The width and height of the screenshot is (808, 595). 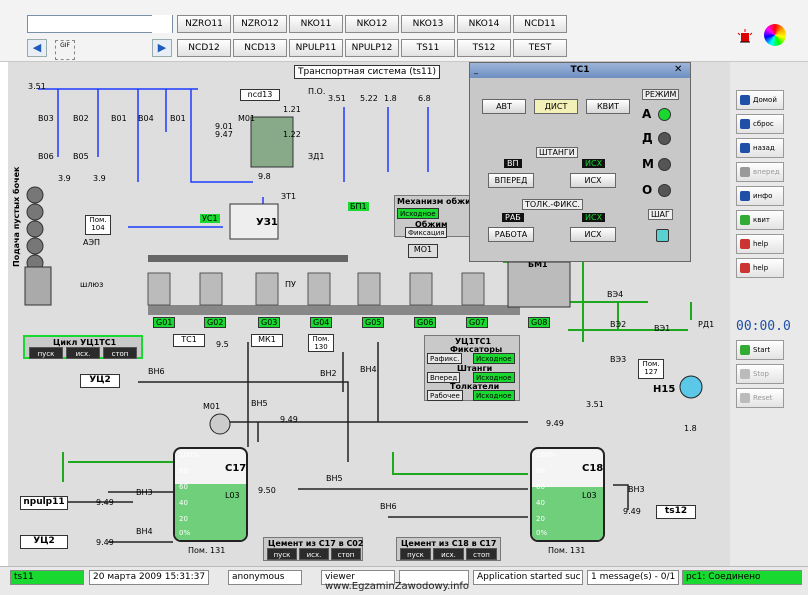 What do you see at coordinates (423, 251) in the screenshot?
I see `mo1-label: МО1` at bounding box center [423, 251].